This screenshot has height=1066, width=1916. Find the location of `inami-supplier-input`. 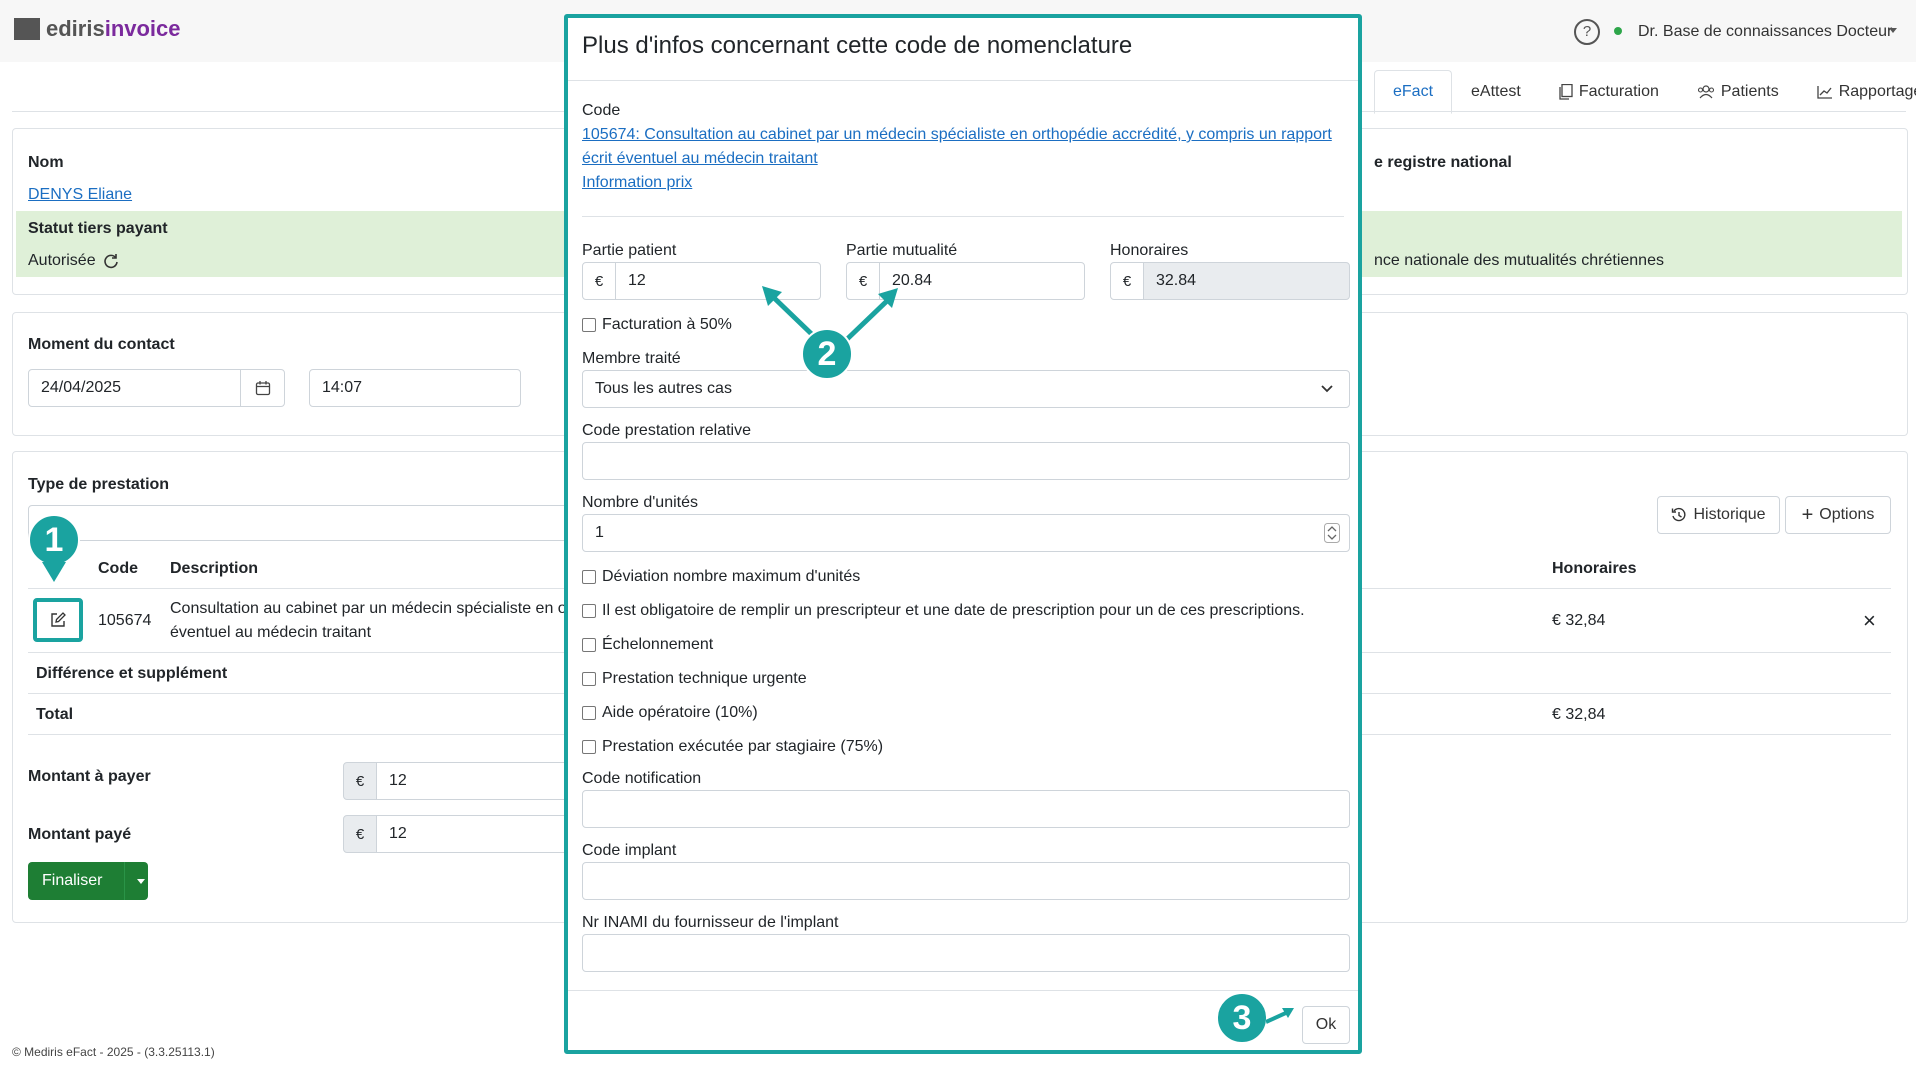

inami-supplier-input is located at coordinates (966, 953).